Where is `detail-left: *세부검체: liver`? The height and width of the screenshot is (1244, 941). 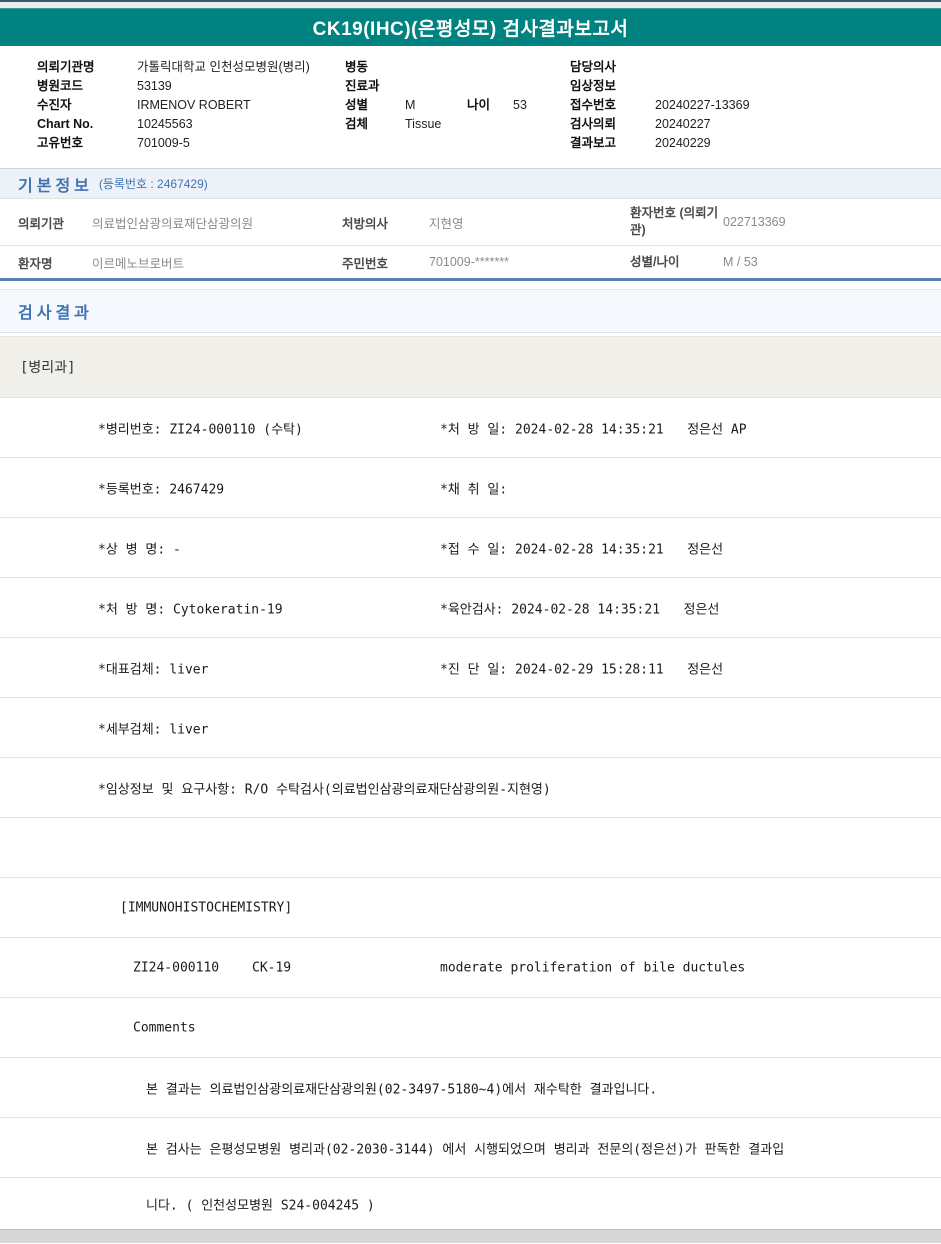 detail-left: *세부검체: liver is located at coordinates (153, 729).